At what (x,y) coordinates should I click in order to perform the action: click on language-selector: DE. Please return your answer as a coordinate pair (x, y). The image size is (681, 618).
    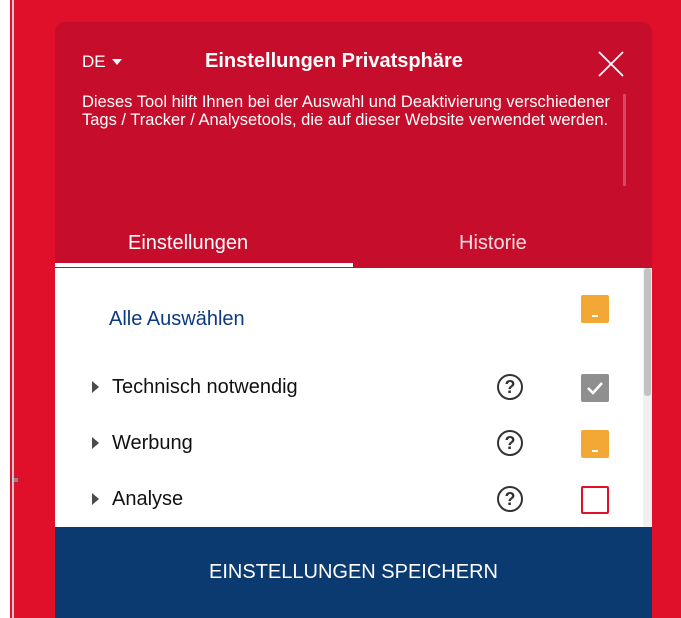
    Looking at the image, I should click on (102, 62).